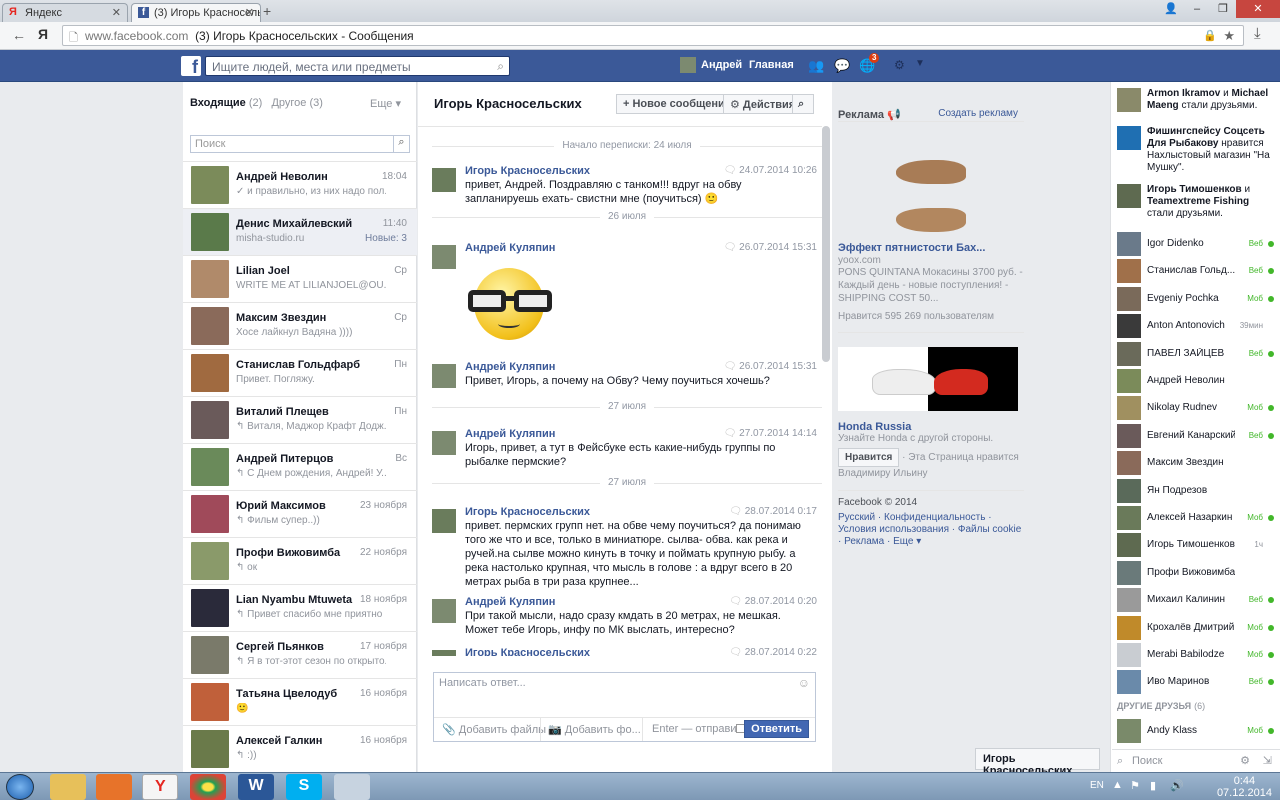  I want to click on chrome-taskbar-icon, so click(208, 787).